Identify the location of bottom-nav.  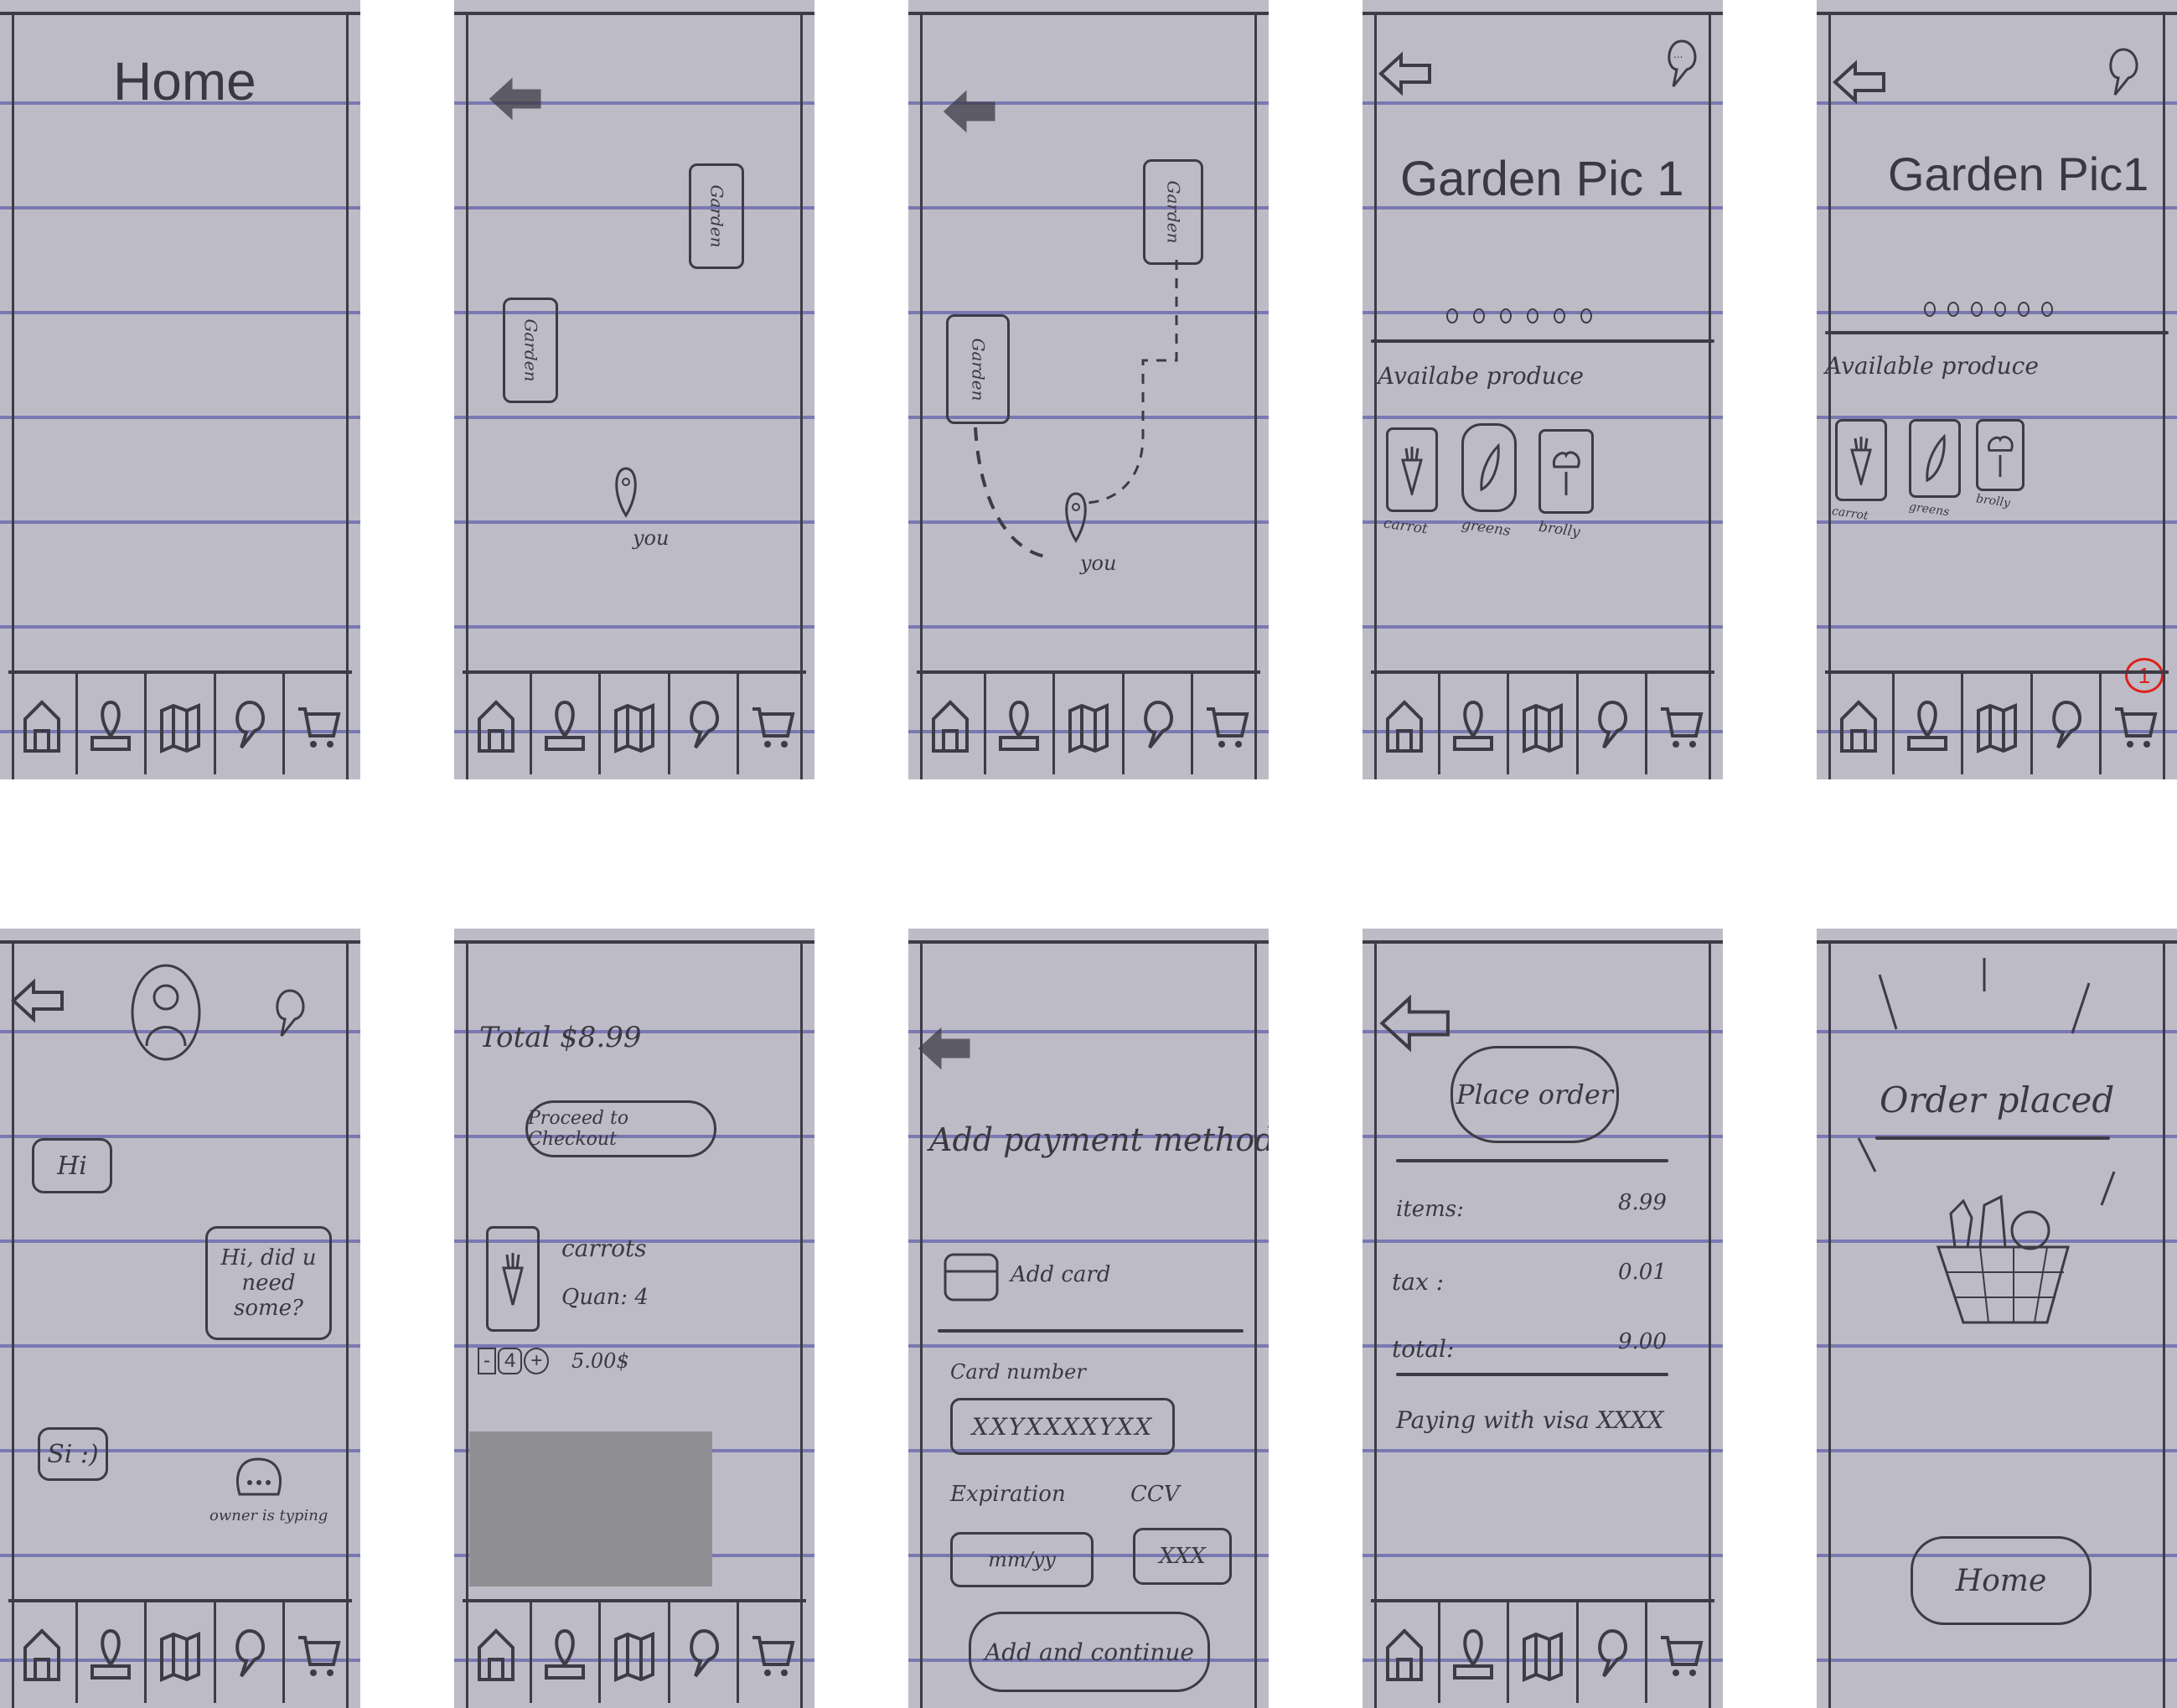
(634, 722).